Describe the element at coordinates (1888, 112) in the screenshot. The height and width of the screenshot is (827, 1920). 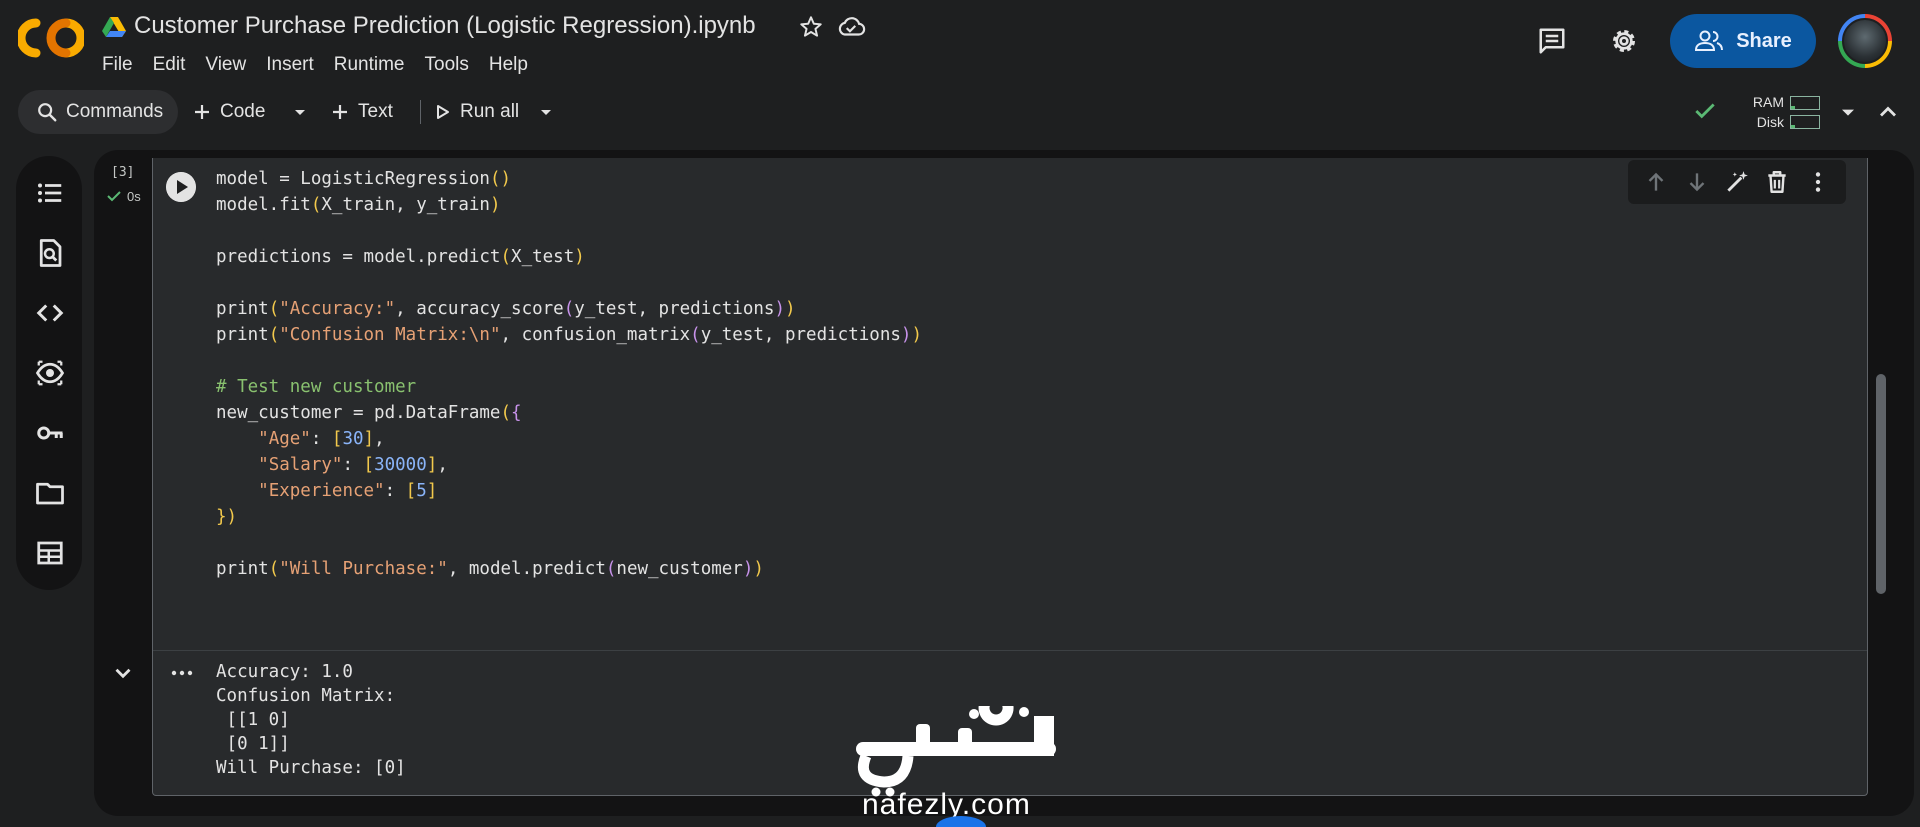
I see `chevron-up-icon` at that location.